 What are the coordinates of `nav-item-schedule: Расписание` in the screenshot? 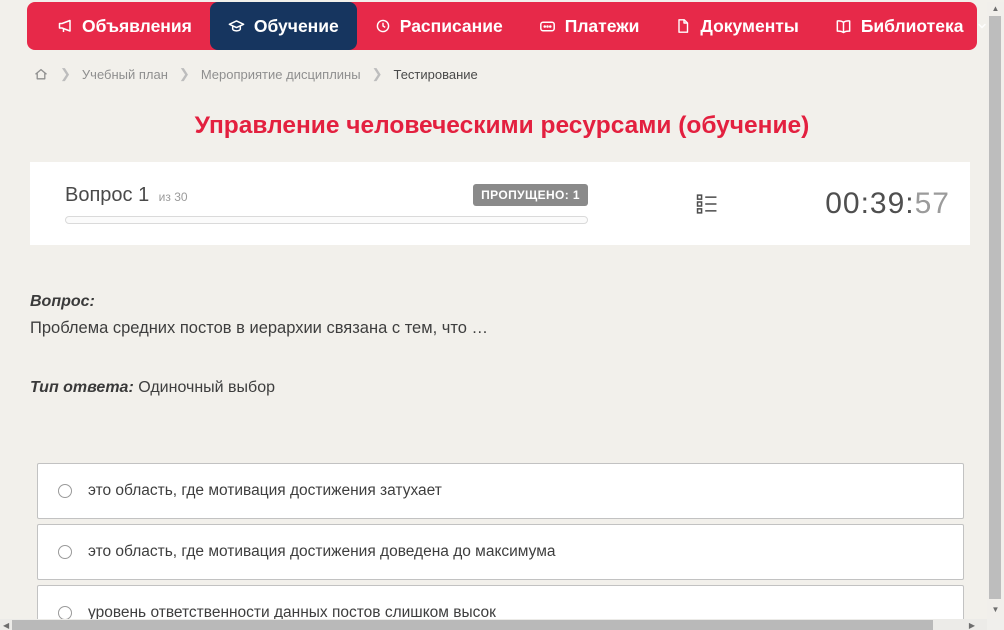 It's located at (439, 26).